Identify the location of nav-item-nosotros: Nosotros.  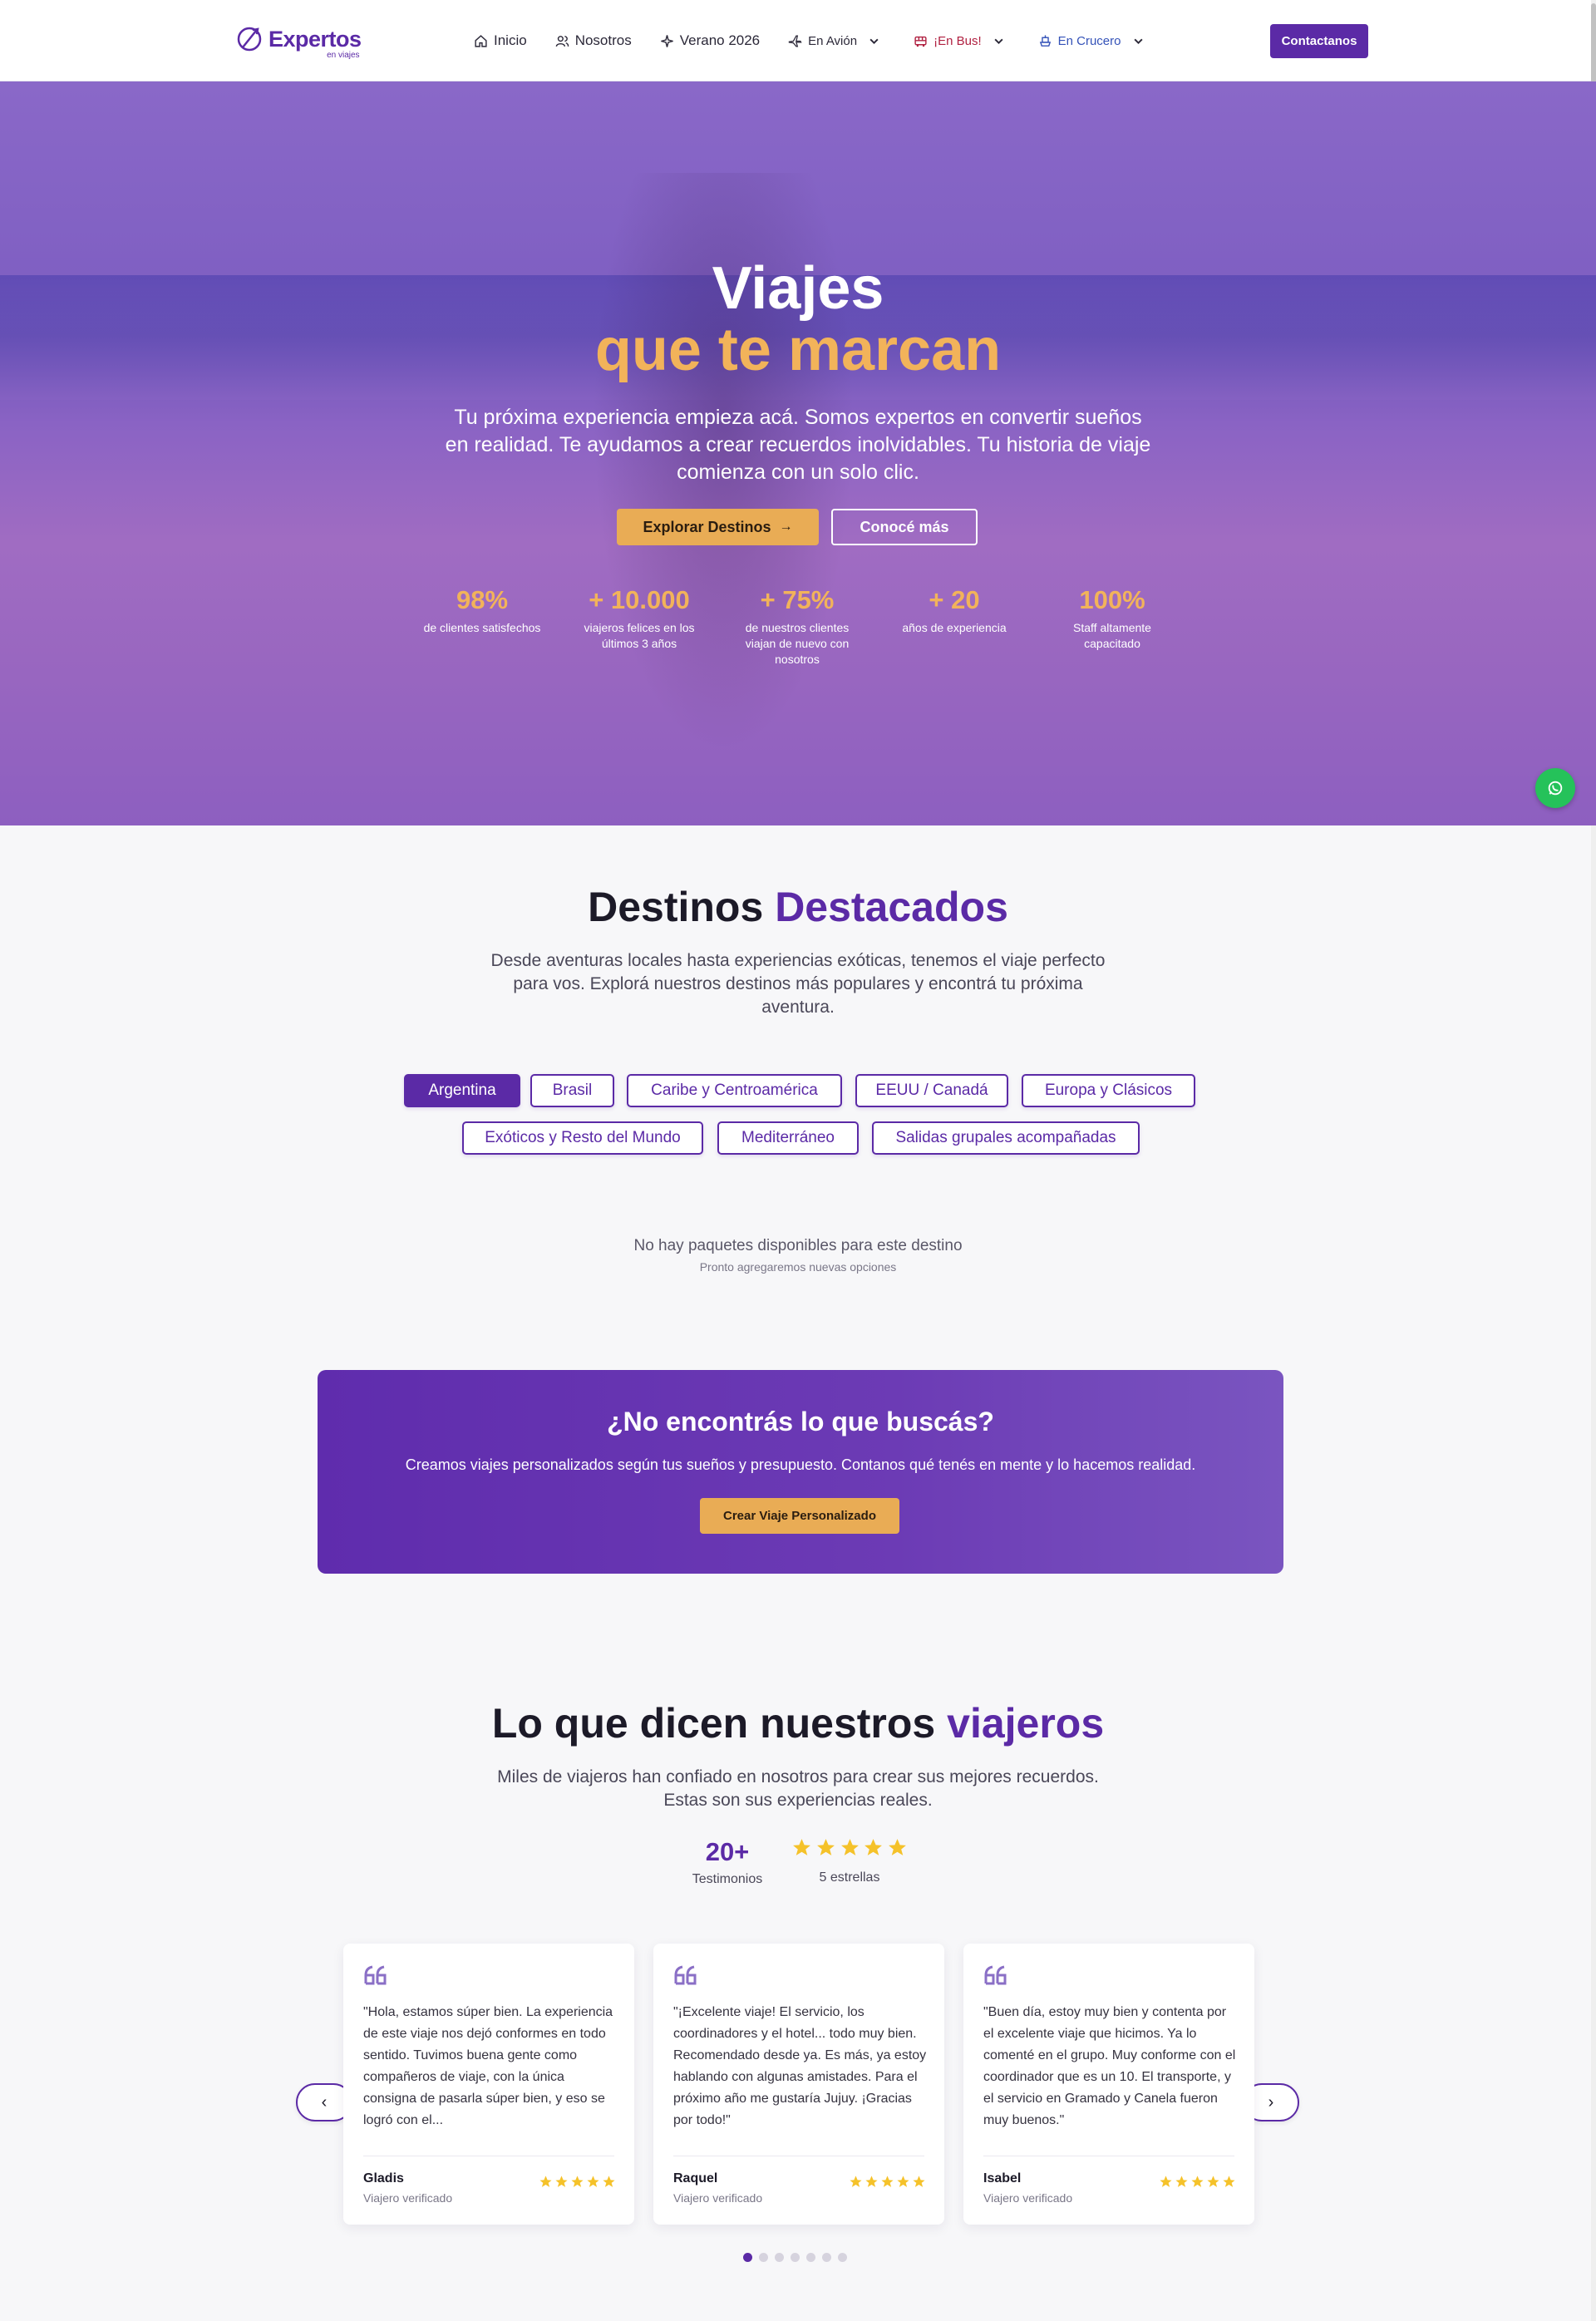
(593, 40).